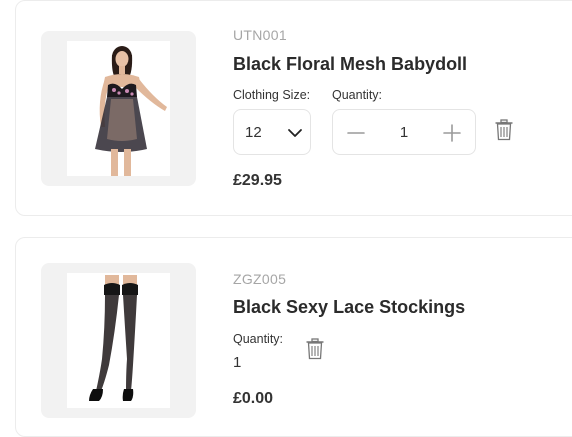 The height and width of the screenshot is (437, 572). I want to click on product-title: Black Floral Mesh Babydoll, so click(350, 64).